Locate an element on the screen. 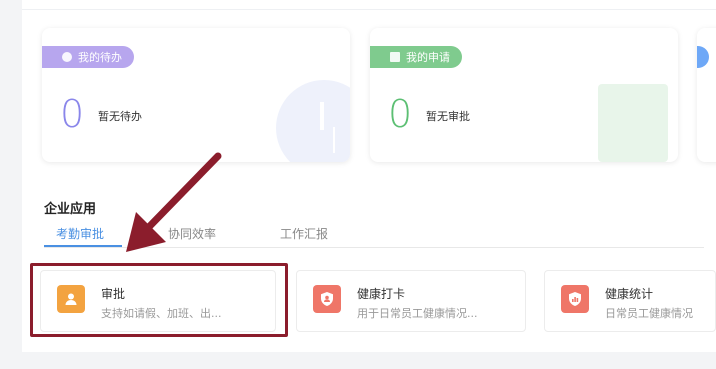 Image resolution: width=716 pixels, height=369 pixels. clock-circle-icon is located at coordinates (67, 57).